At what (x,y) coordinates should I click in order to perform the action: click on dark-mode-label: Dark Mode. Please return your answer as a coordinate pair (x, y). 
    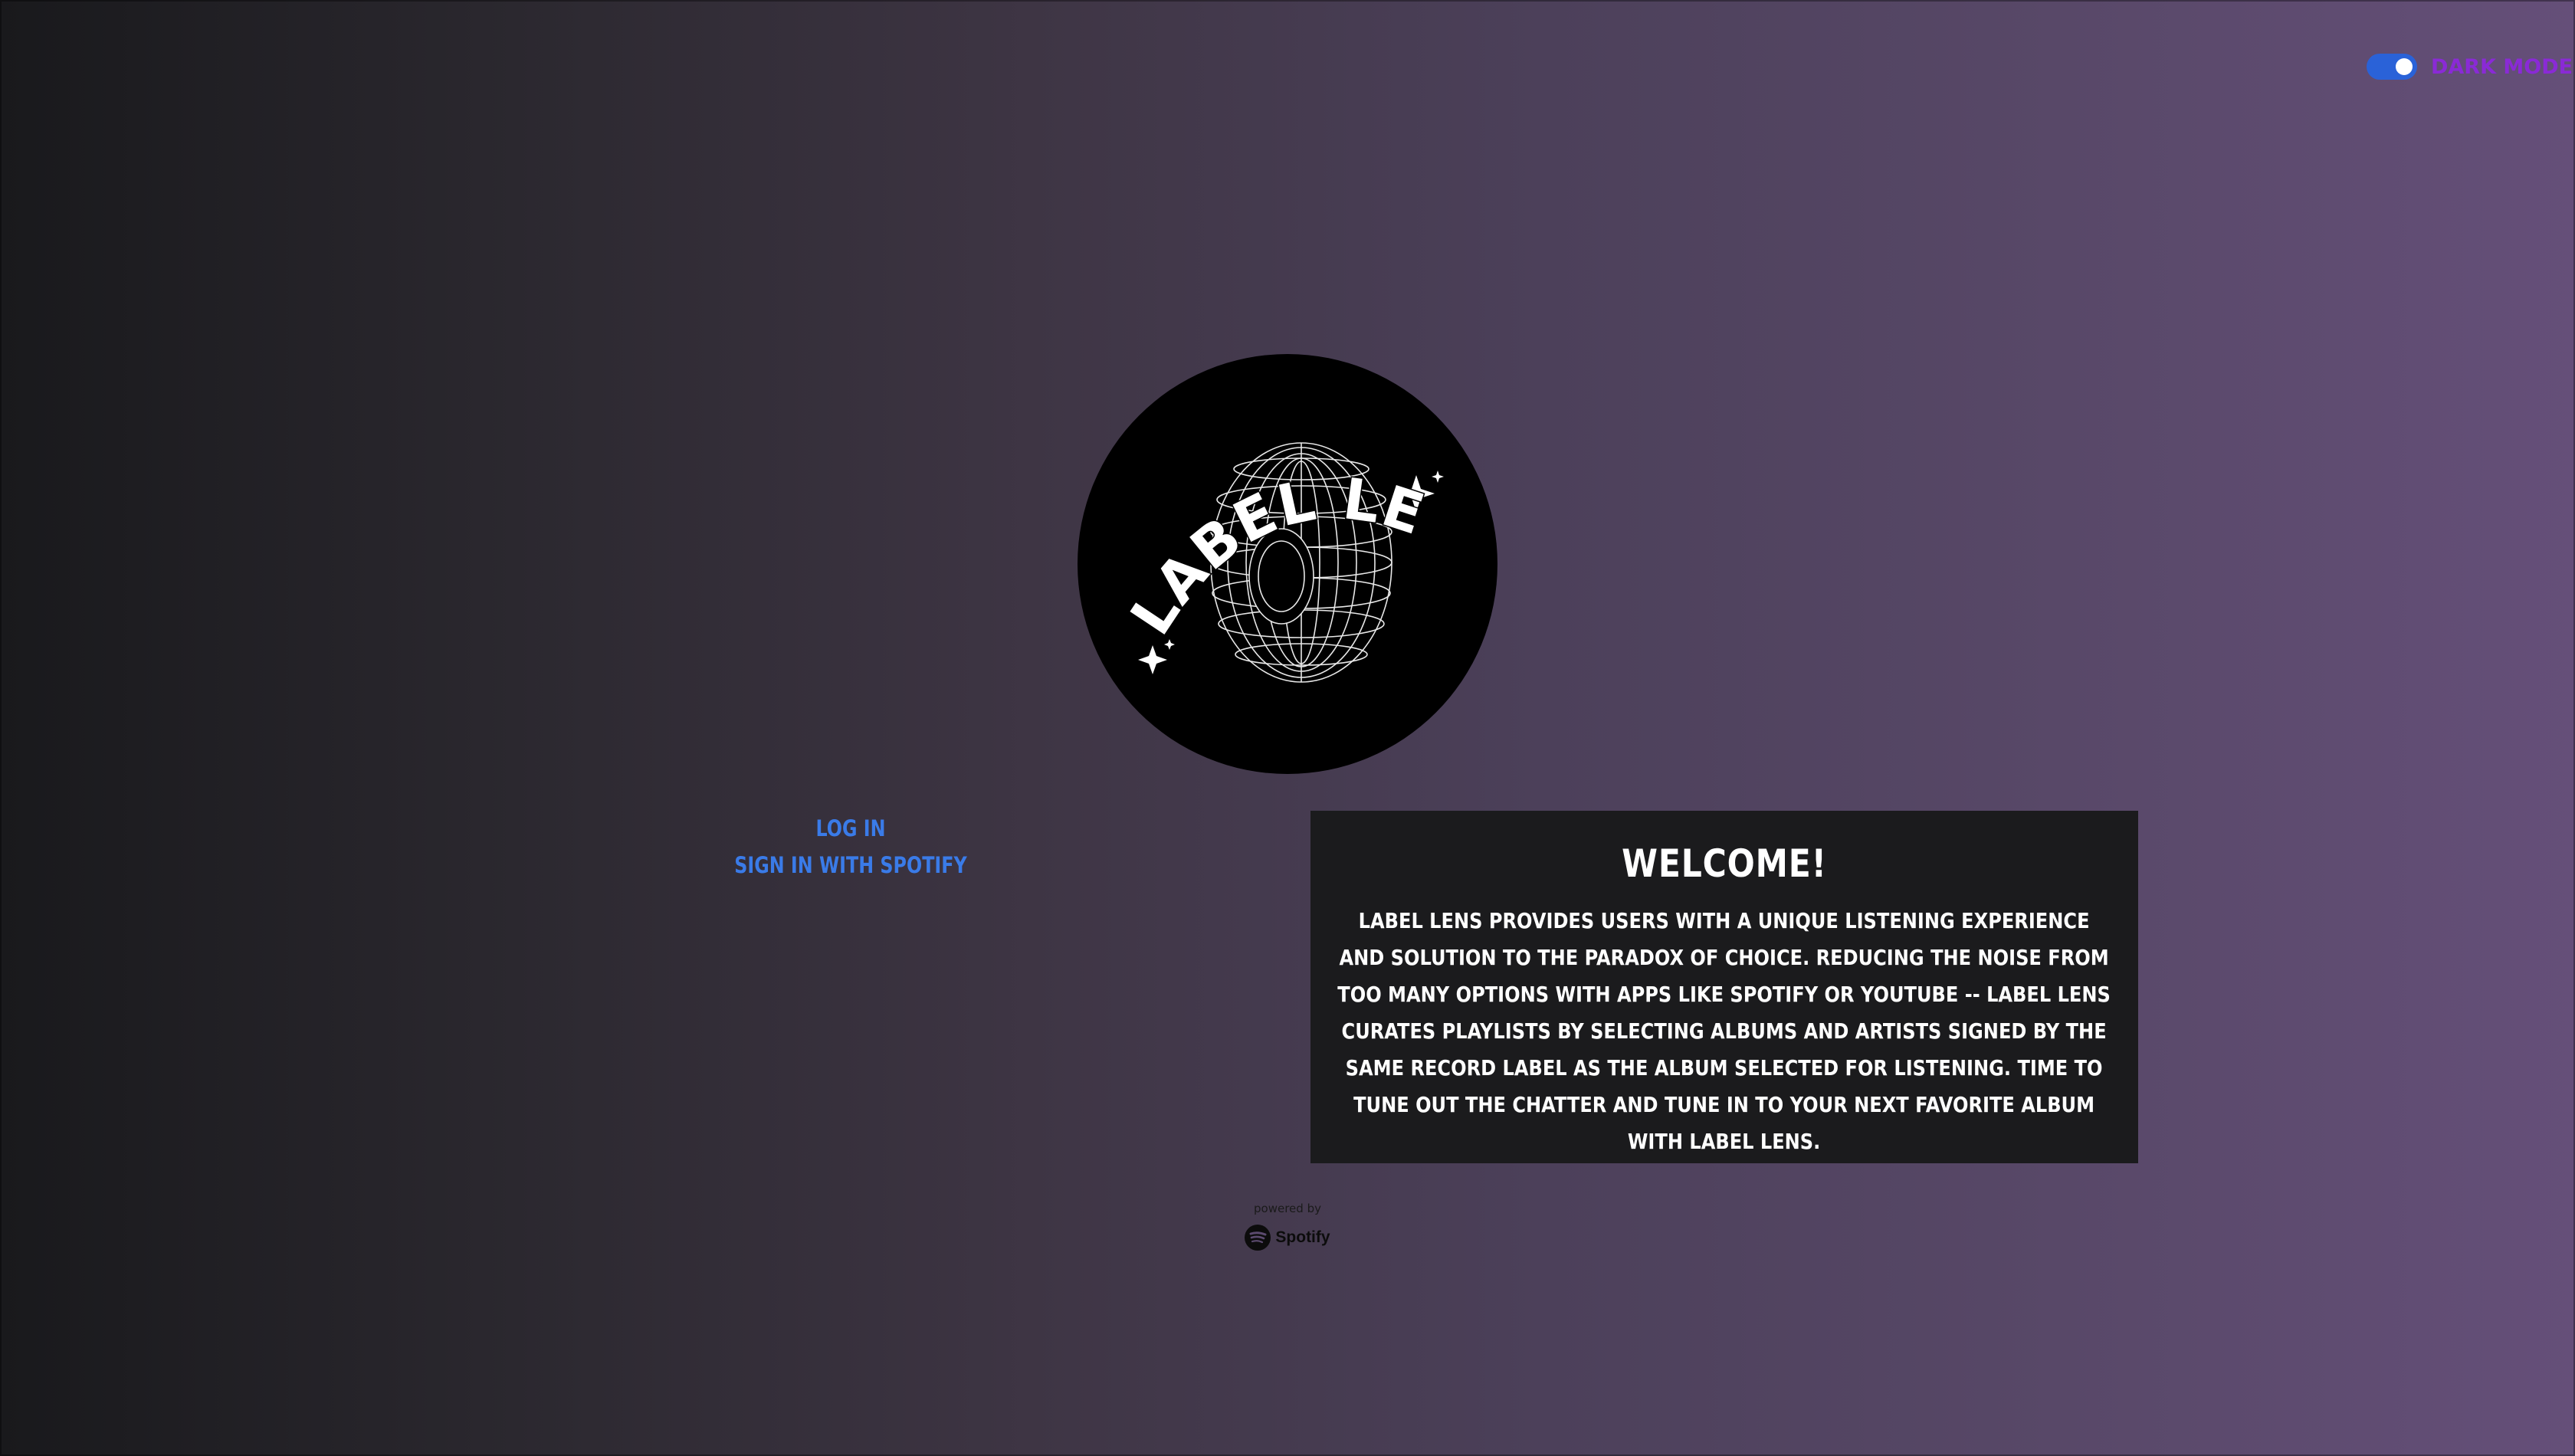
    Looking at the image, I should click on (2502, 66).